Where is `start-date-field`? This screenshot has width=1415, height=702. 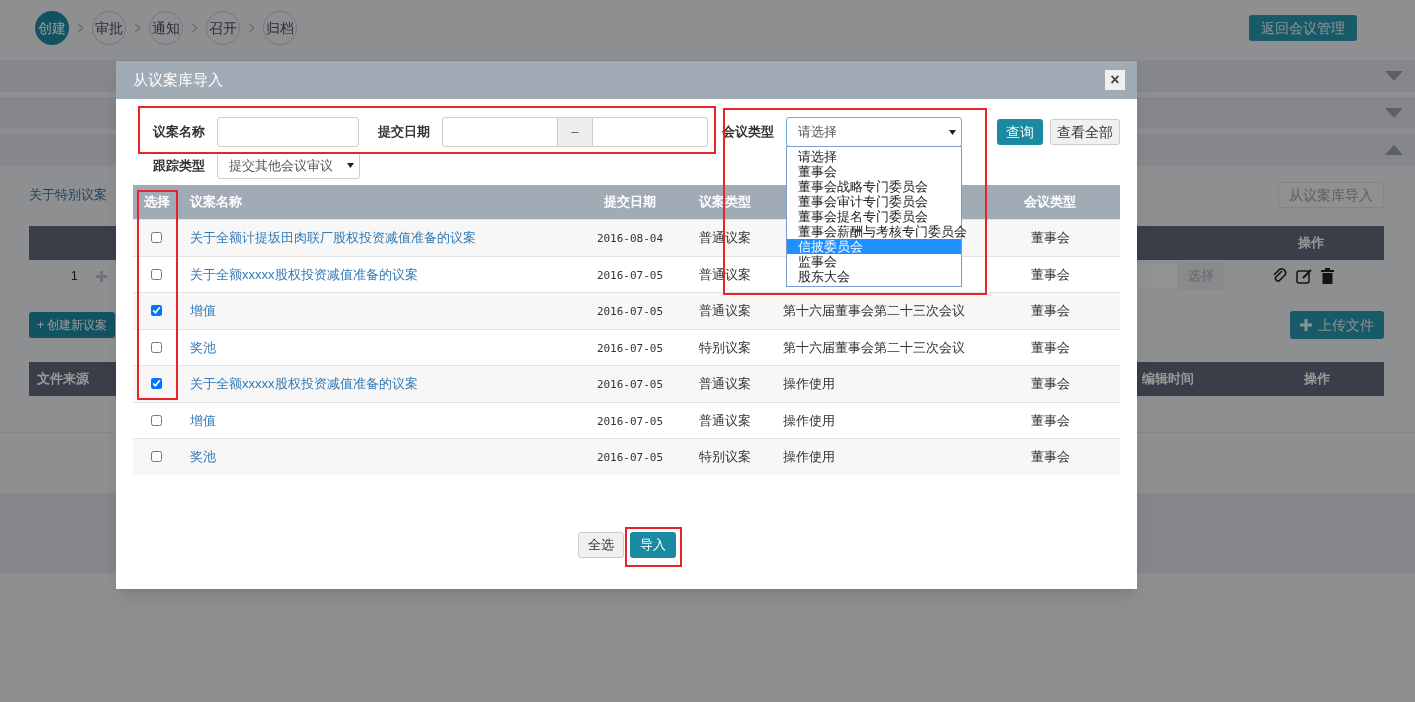 start-date-field is located at coordinates (500, 132).